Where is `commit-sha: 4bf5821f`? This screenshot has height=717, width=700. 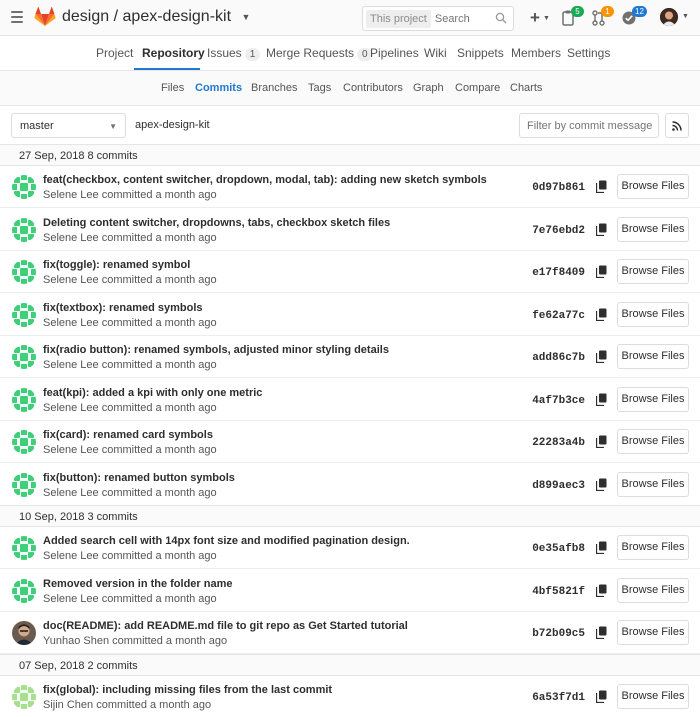 commit-sha: 4bf5821f is located at coordinates (558, 592).